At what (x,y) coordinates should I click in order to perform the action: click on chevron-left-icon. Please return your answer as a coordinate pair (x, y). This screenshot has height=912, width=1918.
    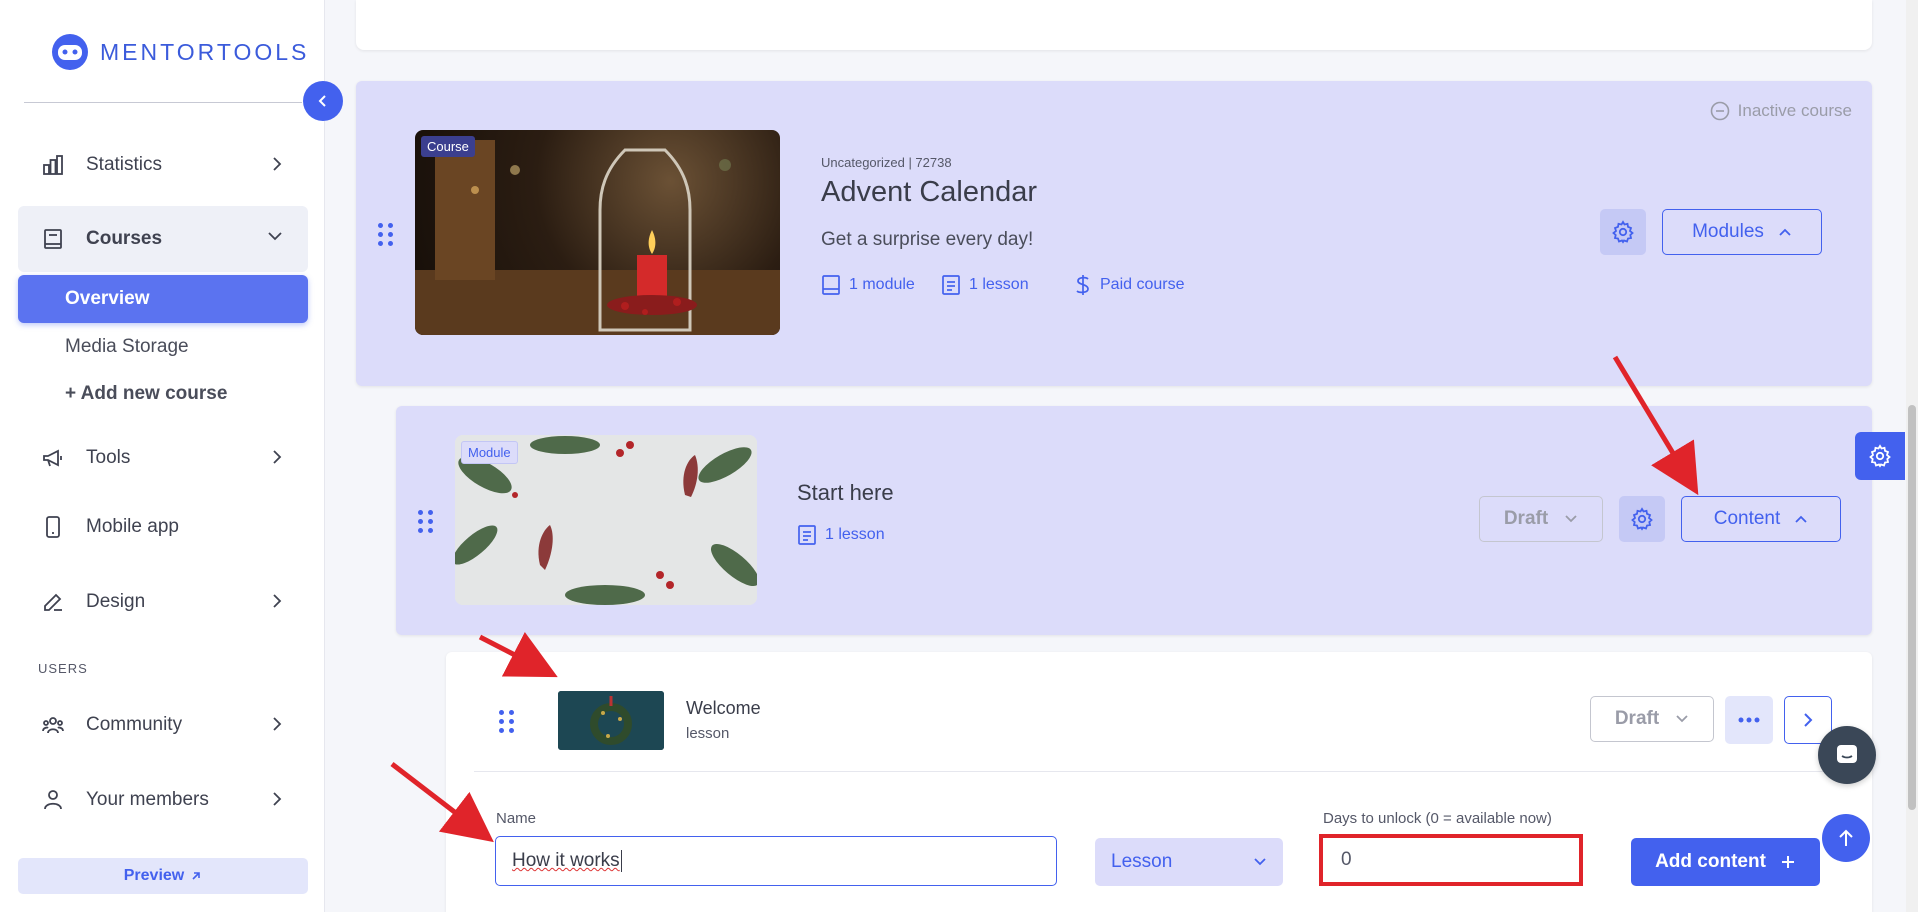
    Looking at the image, I should click on (322, 101).